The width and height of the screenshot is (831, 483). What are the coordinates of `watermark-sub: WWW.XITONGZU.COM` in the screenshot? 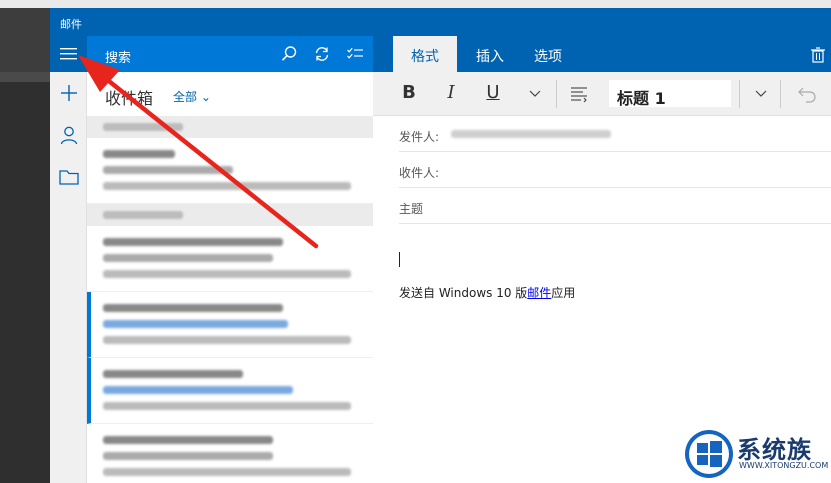 It's located at (784, 465).